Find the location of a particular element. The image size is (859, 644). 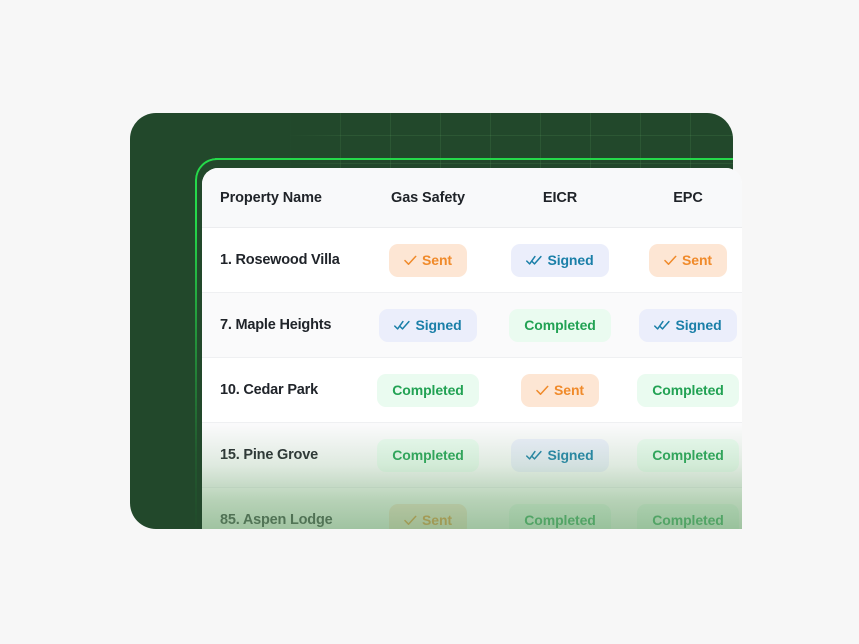

status-badge-eicr: Sent is located at coordinates (560, 390).